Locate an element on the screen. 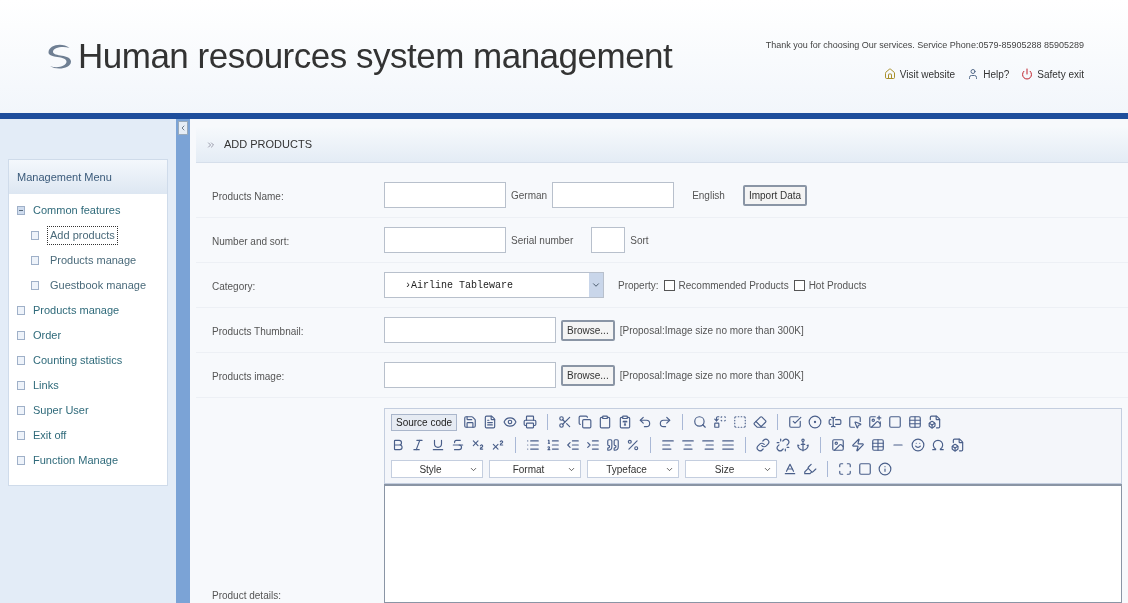  field-label: English is located at coordinates (708, 195).